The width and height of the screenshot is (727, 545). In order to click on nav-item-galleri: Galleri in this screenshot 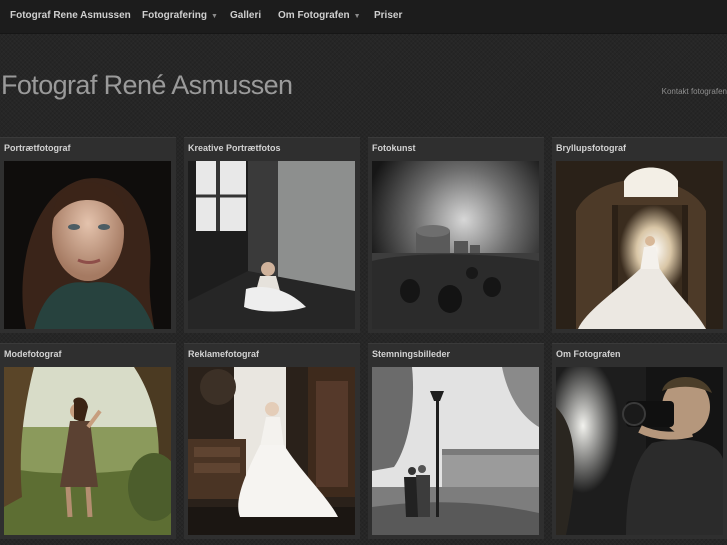, I will do `click(245, 16)`.